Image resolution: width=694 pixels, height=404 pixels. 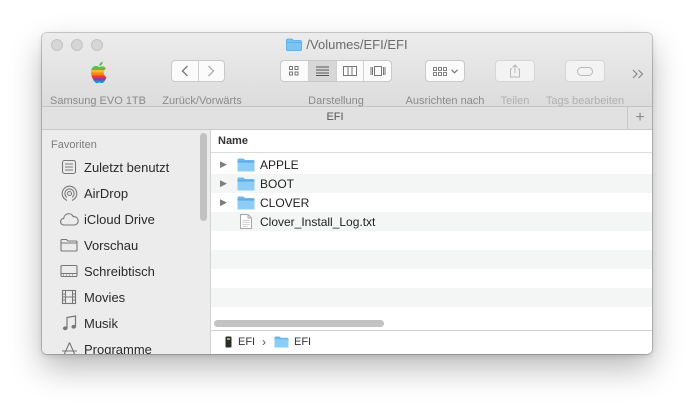 I want to click on toolbar-overflow-button, so click(x=638, y=74).